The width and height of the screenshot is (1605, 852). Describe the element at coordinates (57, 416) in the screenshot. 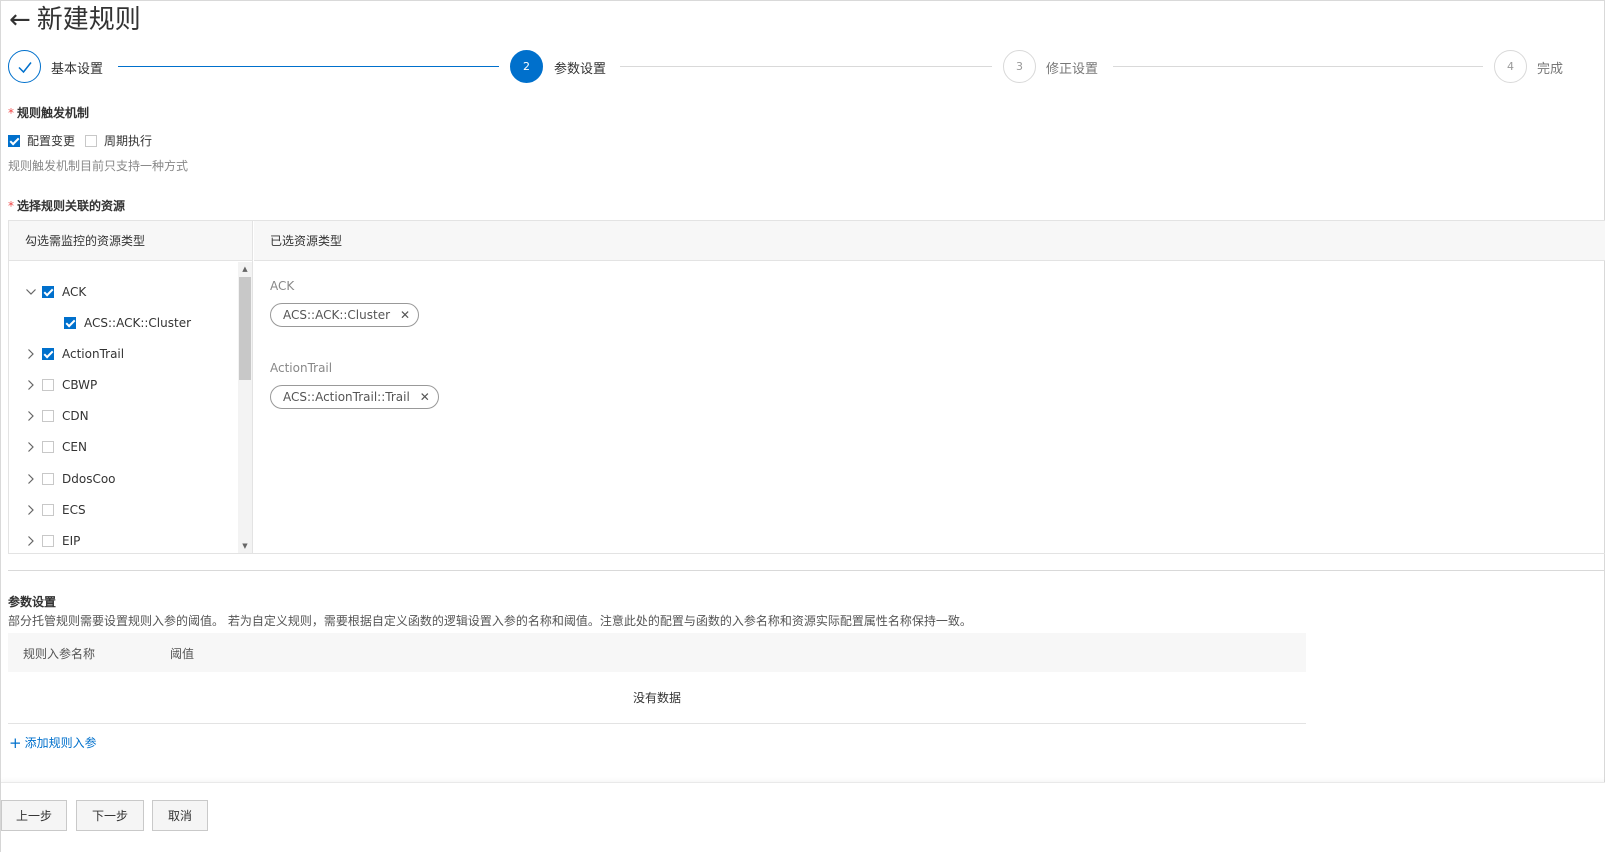

I see `tree-item-cdn: CDN` at that location.